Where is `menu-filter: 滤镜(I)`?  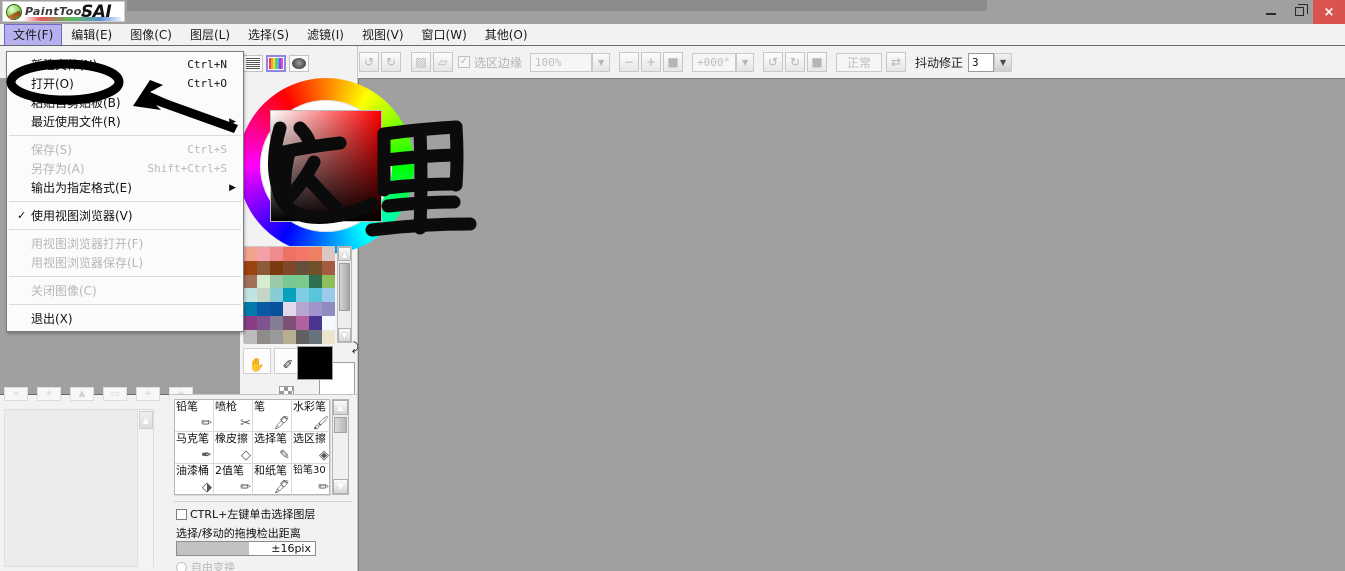
menu-filter: 滤镜(I) is located at coordinates (325, 35).